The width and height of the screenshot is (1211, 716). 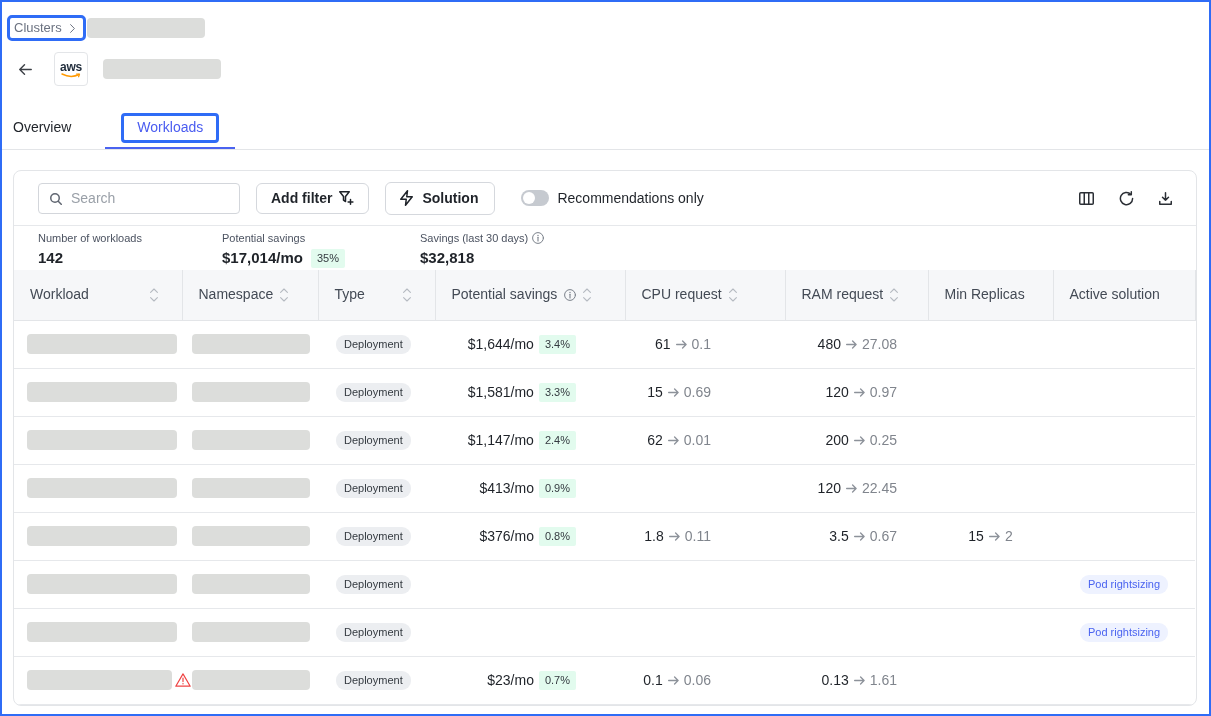 What do you see at coordinates (883, 536) in the screenshot?
I see `recommended-value: 0.67` at bounding box center [883, 536].